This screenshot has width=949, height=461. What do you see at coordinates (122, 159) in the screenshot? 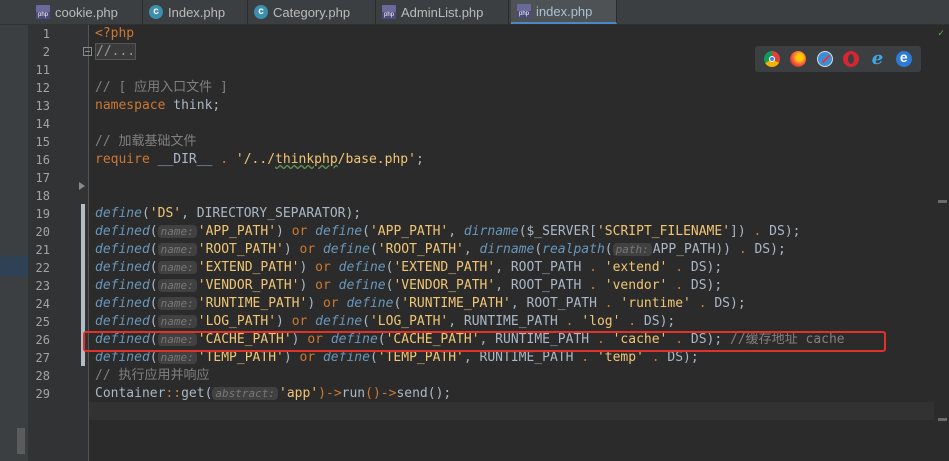
I see `keyword: require` at bounding box center [122, 159].